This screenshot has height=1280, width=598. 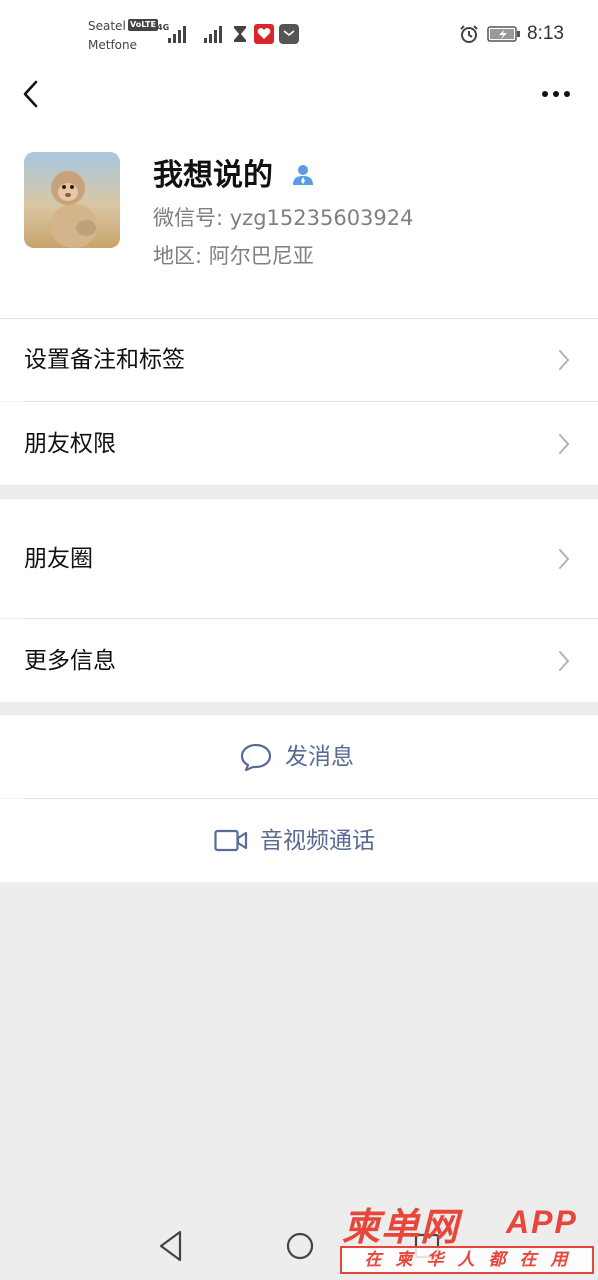 What do you see at coordinates (303, 175) in the screenshot?
I see `male-icon` at bounding box center [303, 175].